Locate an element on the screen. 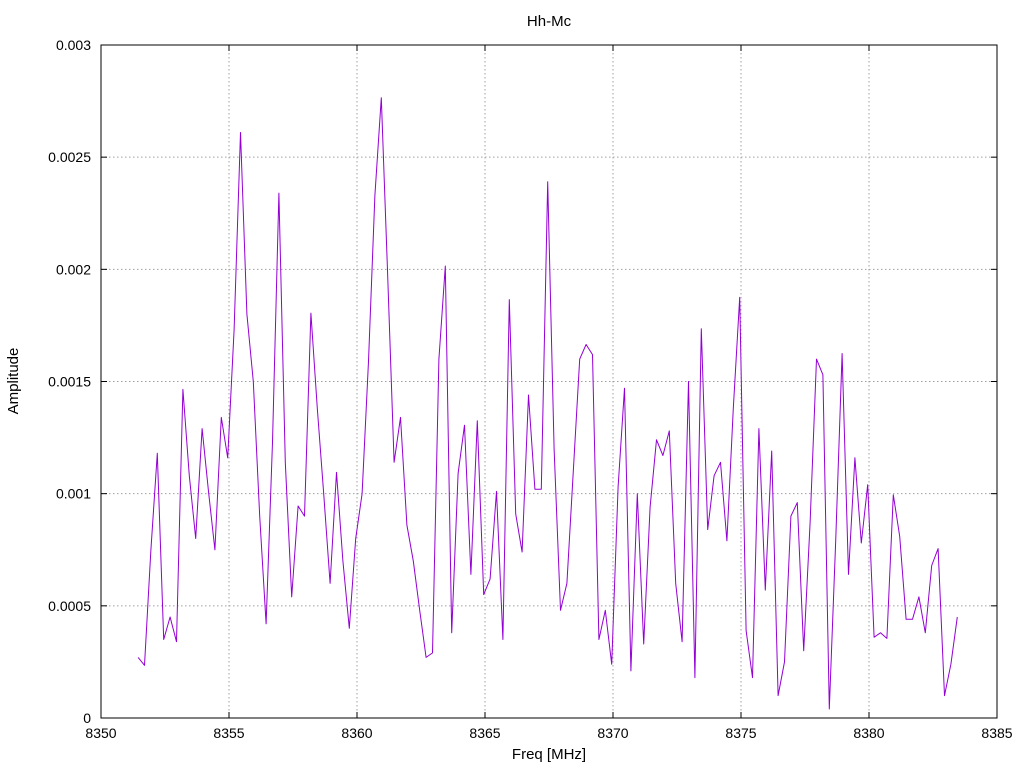 The width and height of the screenshot is (1024, 768). y-tick-label: 0.0005 is located at coordinates (69, 606).